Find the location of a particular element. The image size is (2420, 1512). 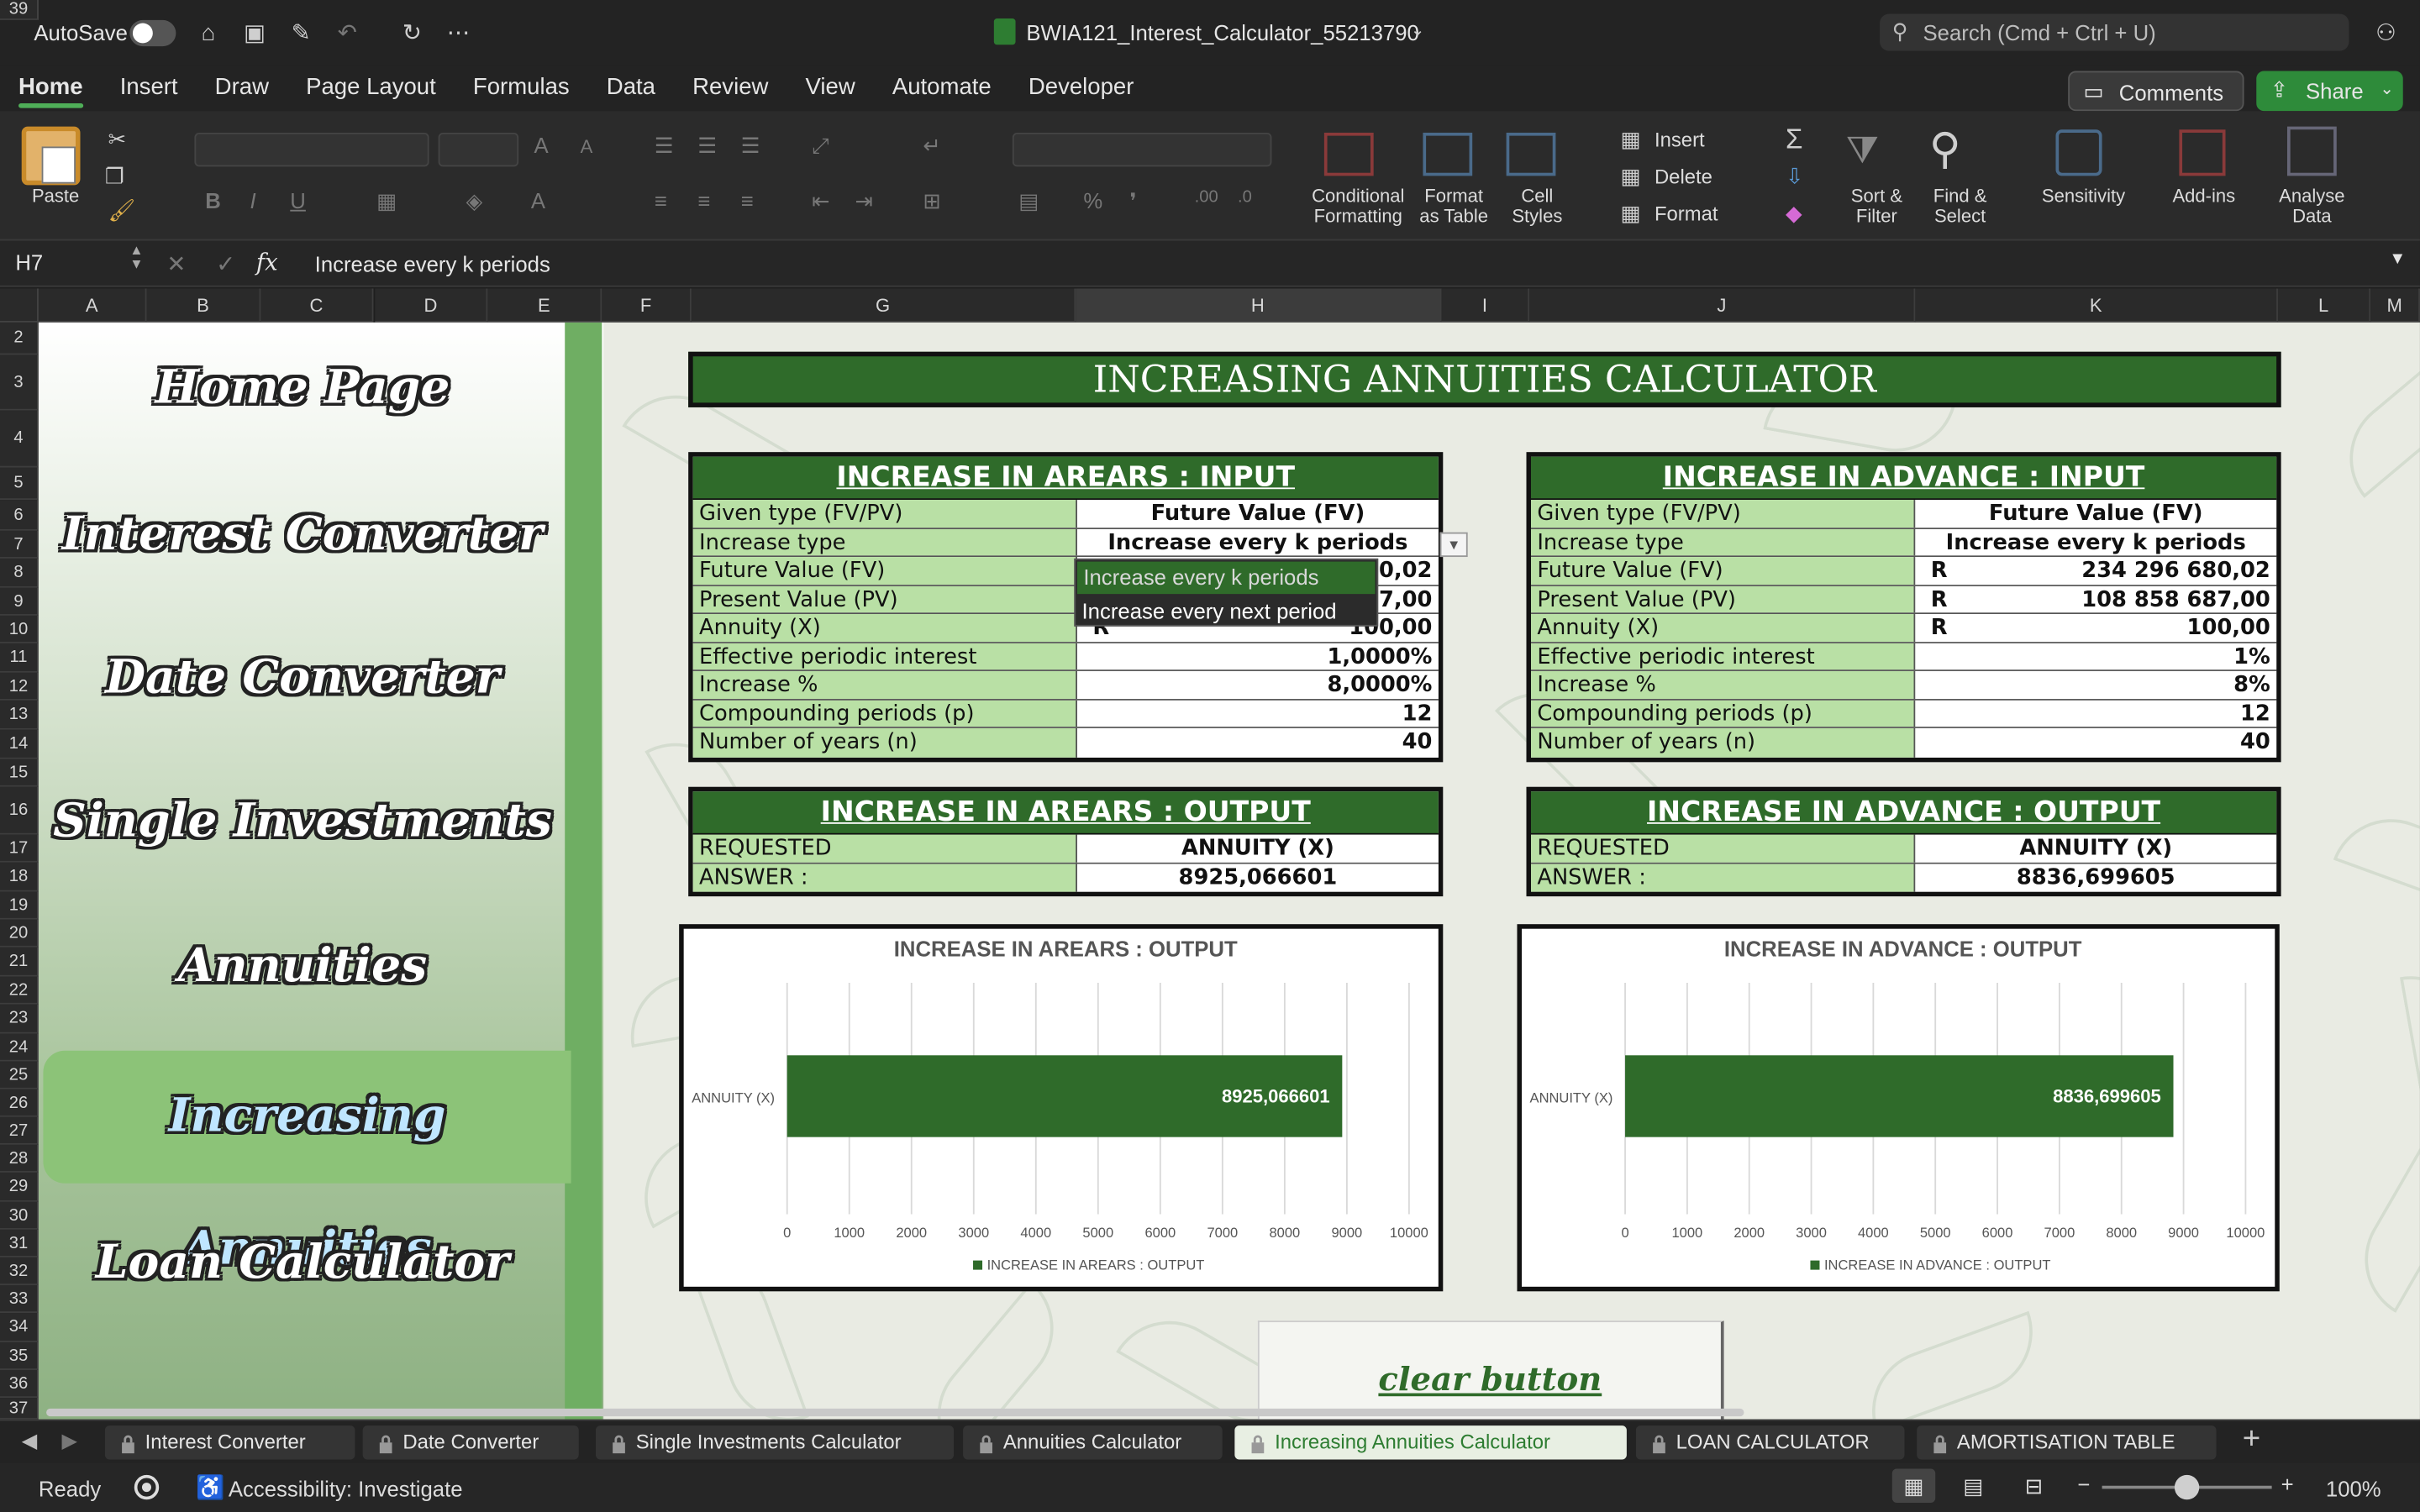

tab-insert: Insert is located at coordinates (149, 88).